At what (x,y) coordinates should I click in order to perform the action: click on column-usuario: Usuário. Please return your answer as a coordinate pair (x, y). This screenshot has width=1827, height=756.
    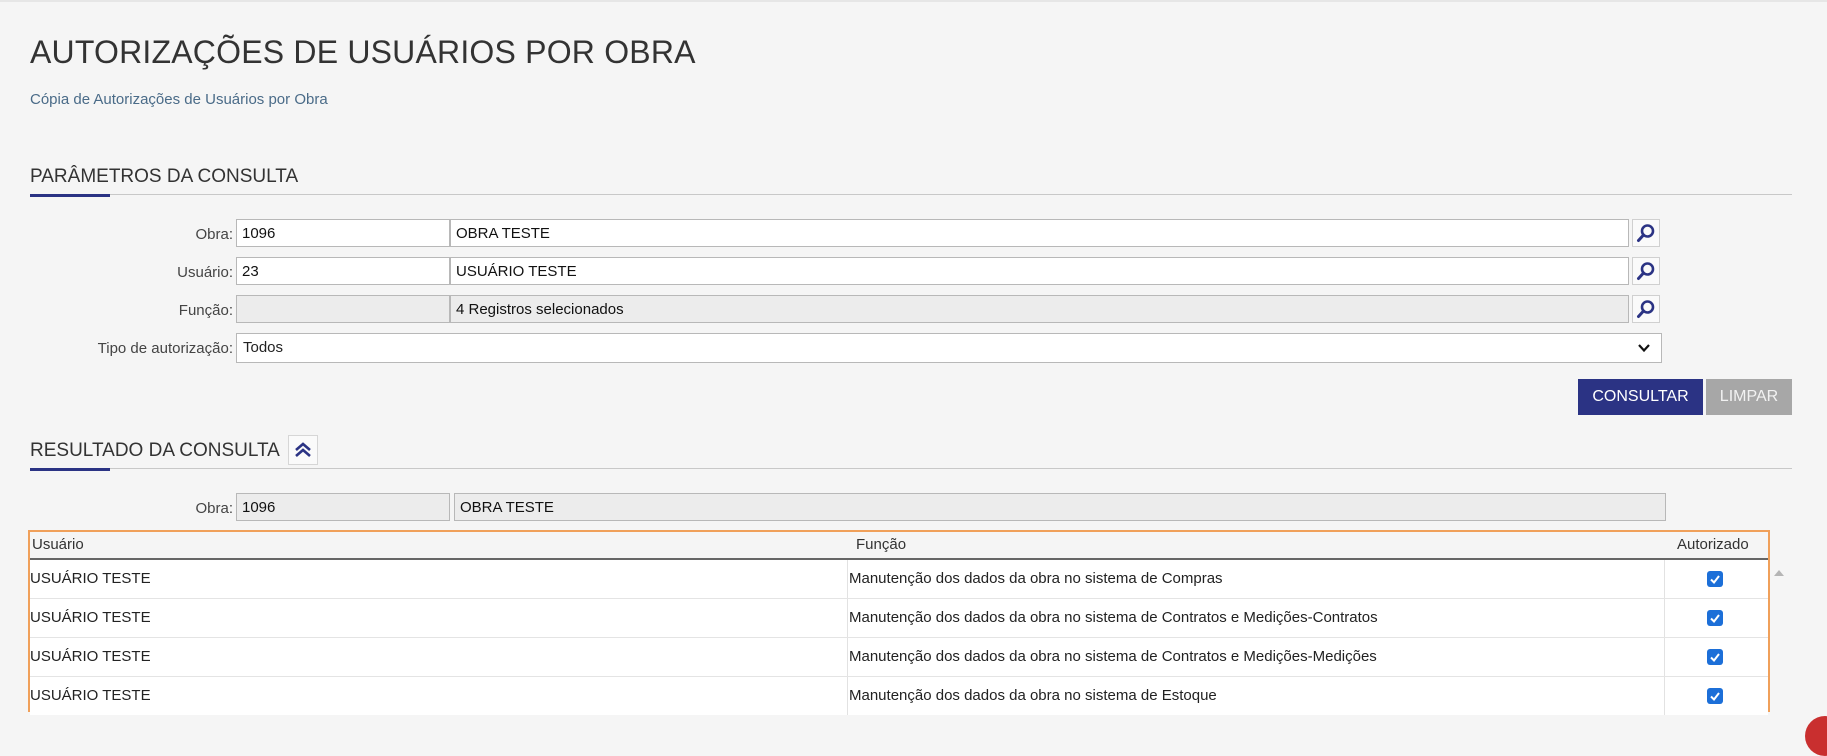
    Looking at the image, I should click on (58, 544).